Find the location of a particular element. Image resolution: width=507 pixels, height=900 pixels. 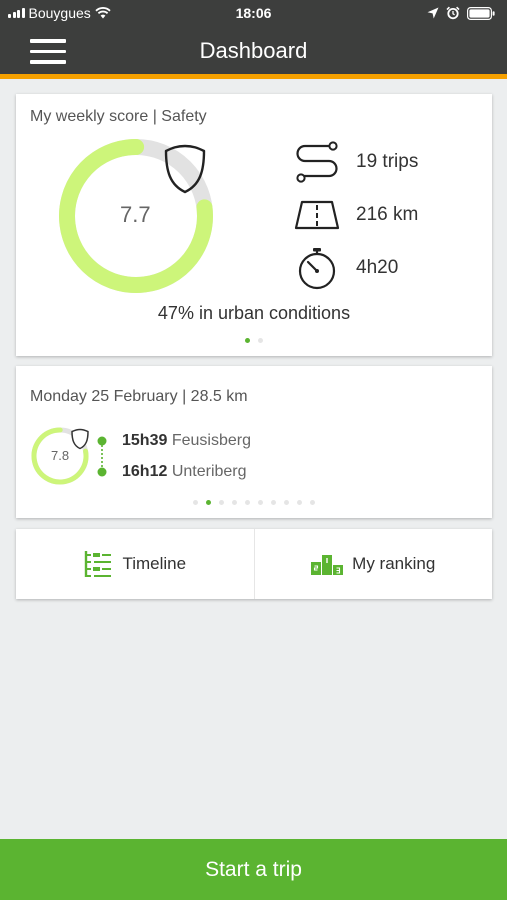

safety-shield-small-icon is located at coordinates (80, 439).